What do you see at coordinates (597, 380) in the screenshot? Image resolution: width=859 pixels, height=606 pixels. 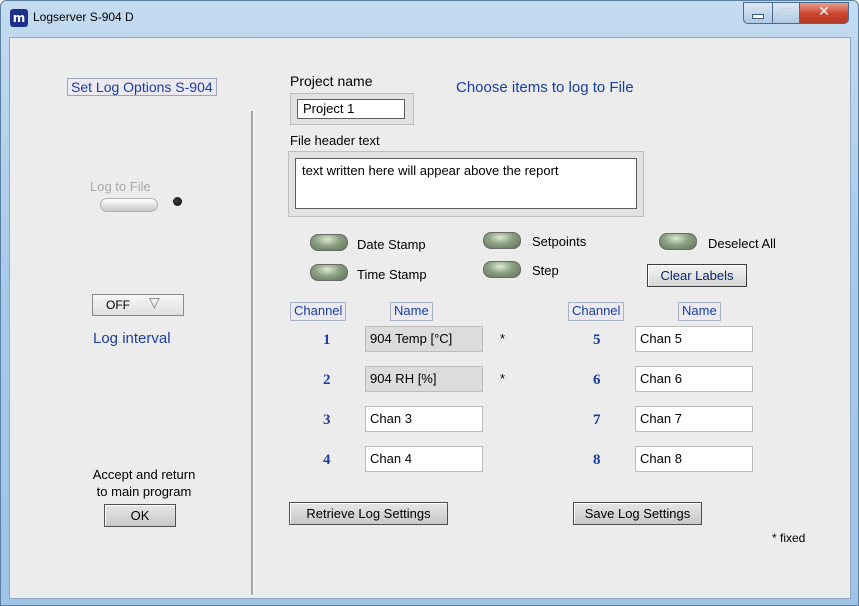 I see `channel-number: 6` at bounding box center [597, 380].